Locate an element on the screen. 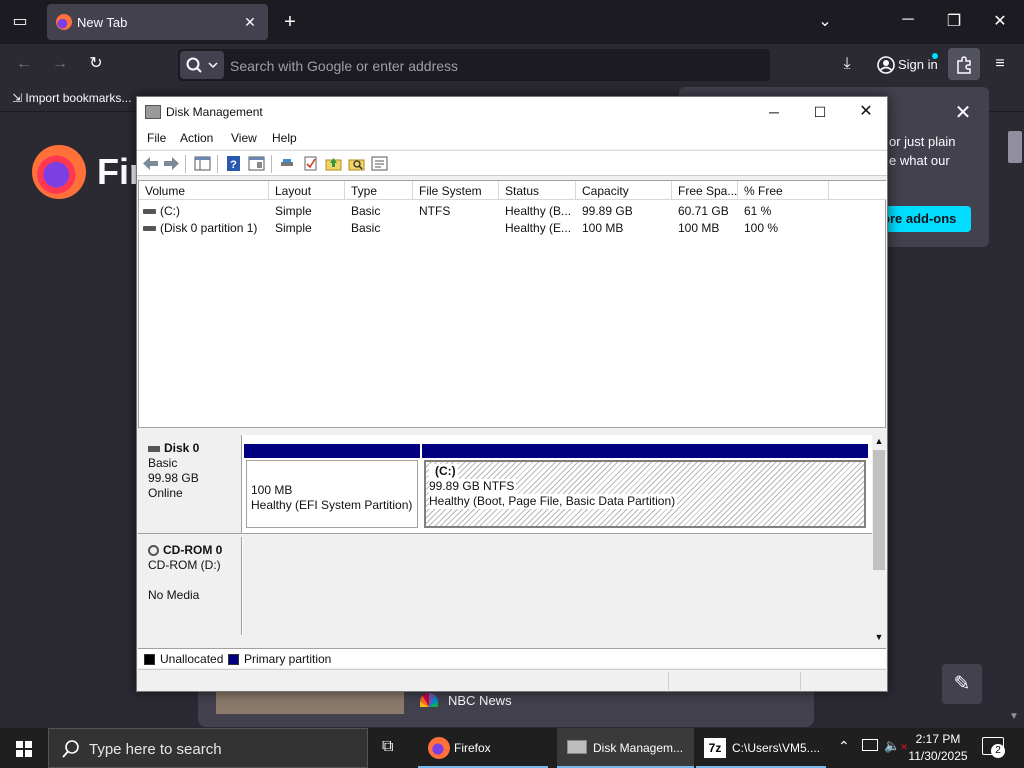  taskbar-app-firefox: Firefox is located at coordinates (483, 748).